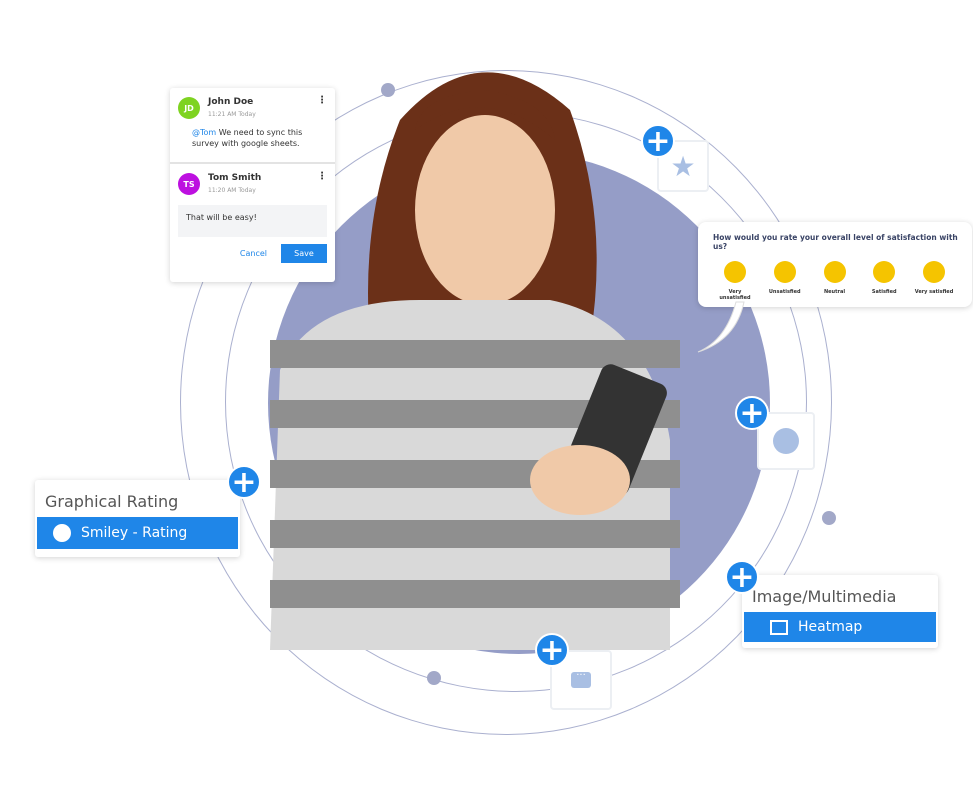  Describe the element at coordinates (830, 627) in the screenshot. I see `item-label: Heatmap` at that location.